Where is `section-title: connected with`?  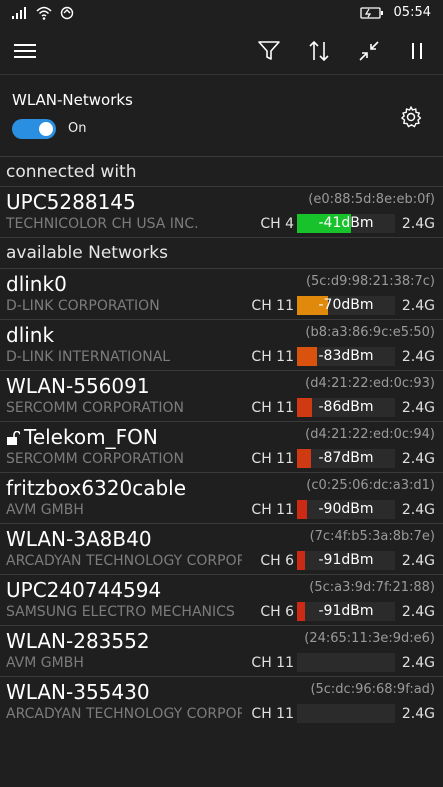
section-title: connected with is located at coordinates (71, 172).